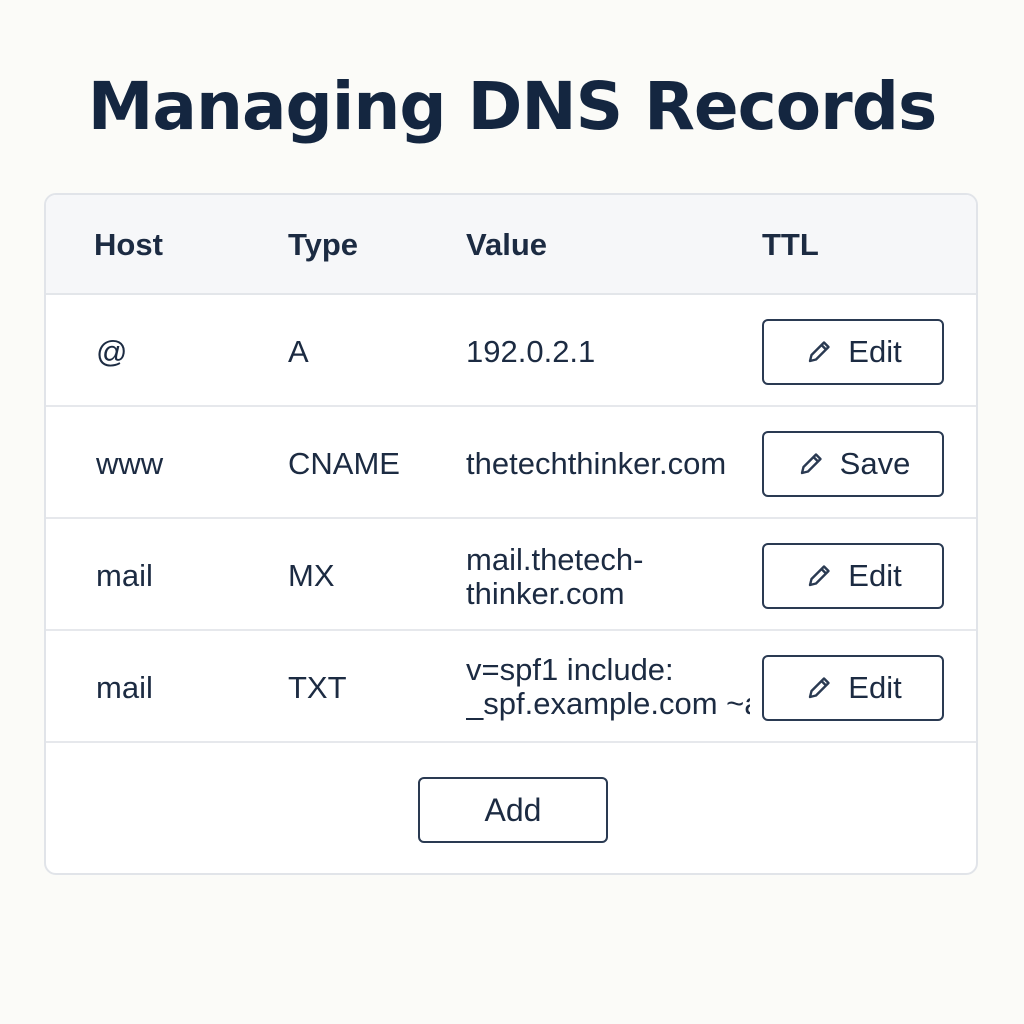 The width and height of the screenshot is (1024, 1024). I want to click on column-header-type: Type, so click(323, 244).